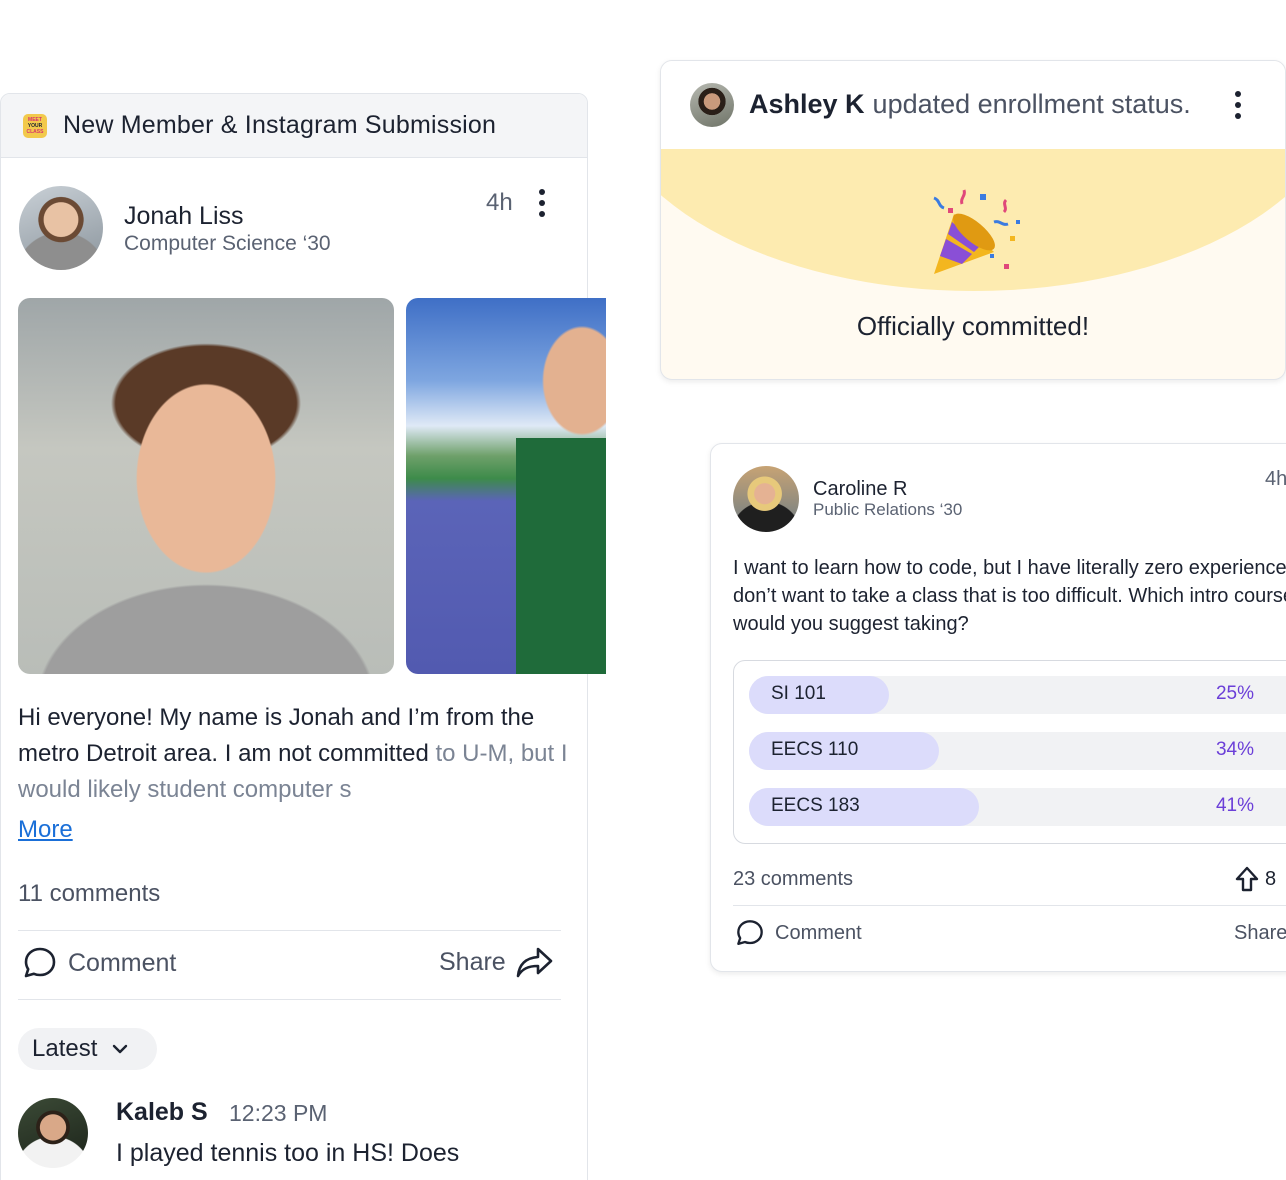 This screenshot has height=1180, width=1286. I want to click on author-name: Caroline R, so click(860, 489).